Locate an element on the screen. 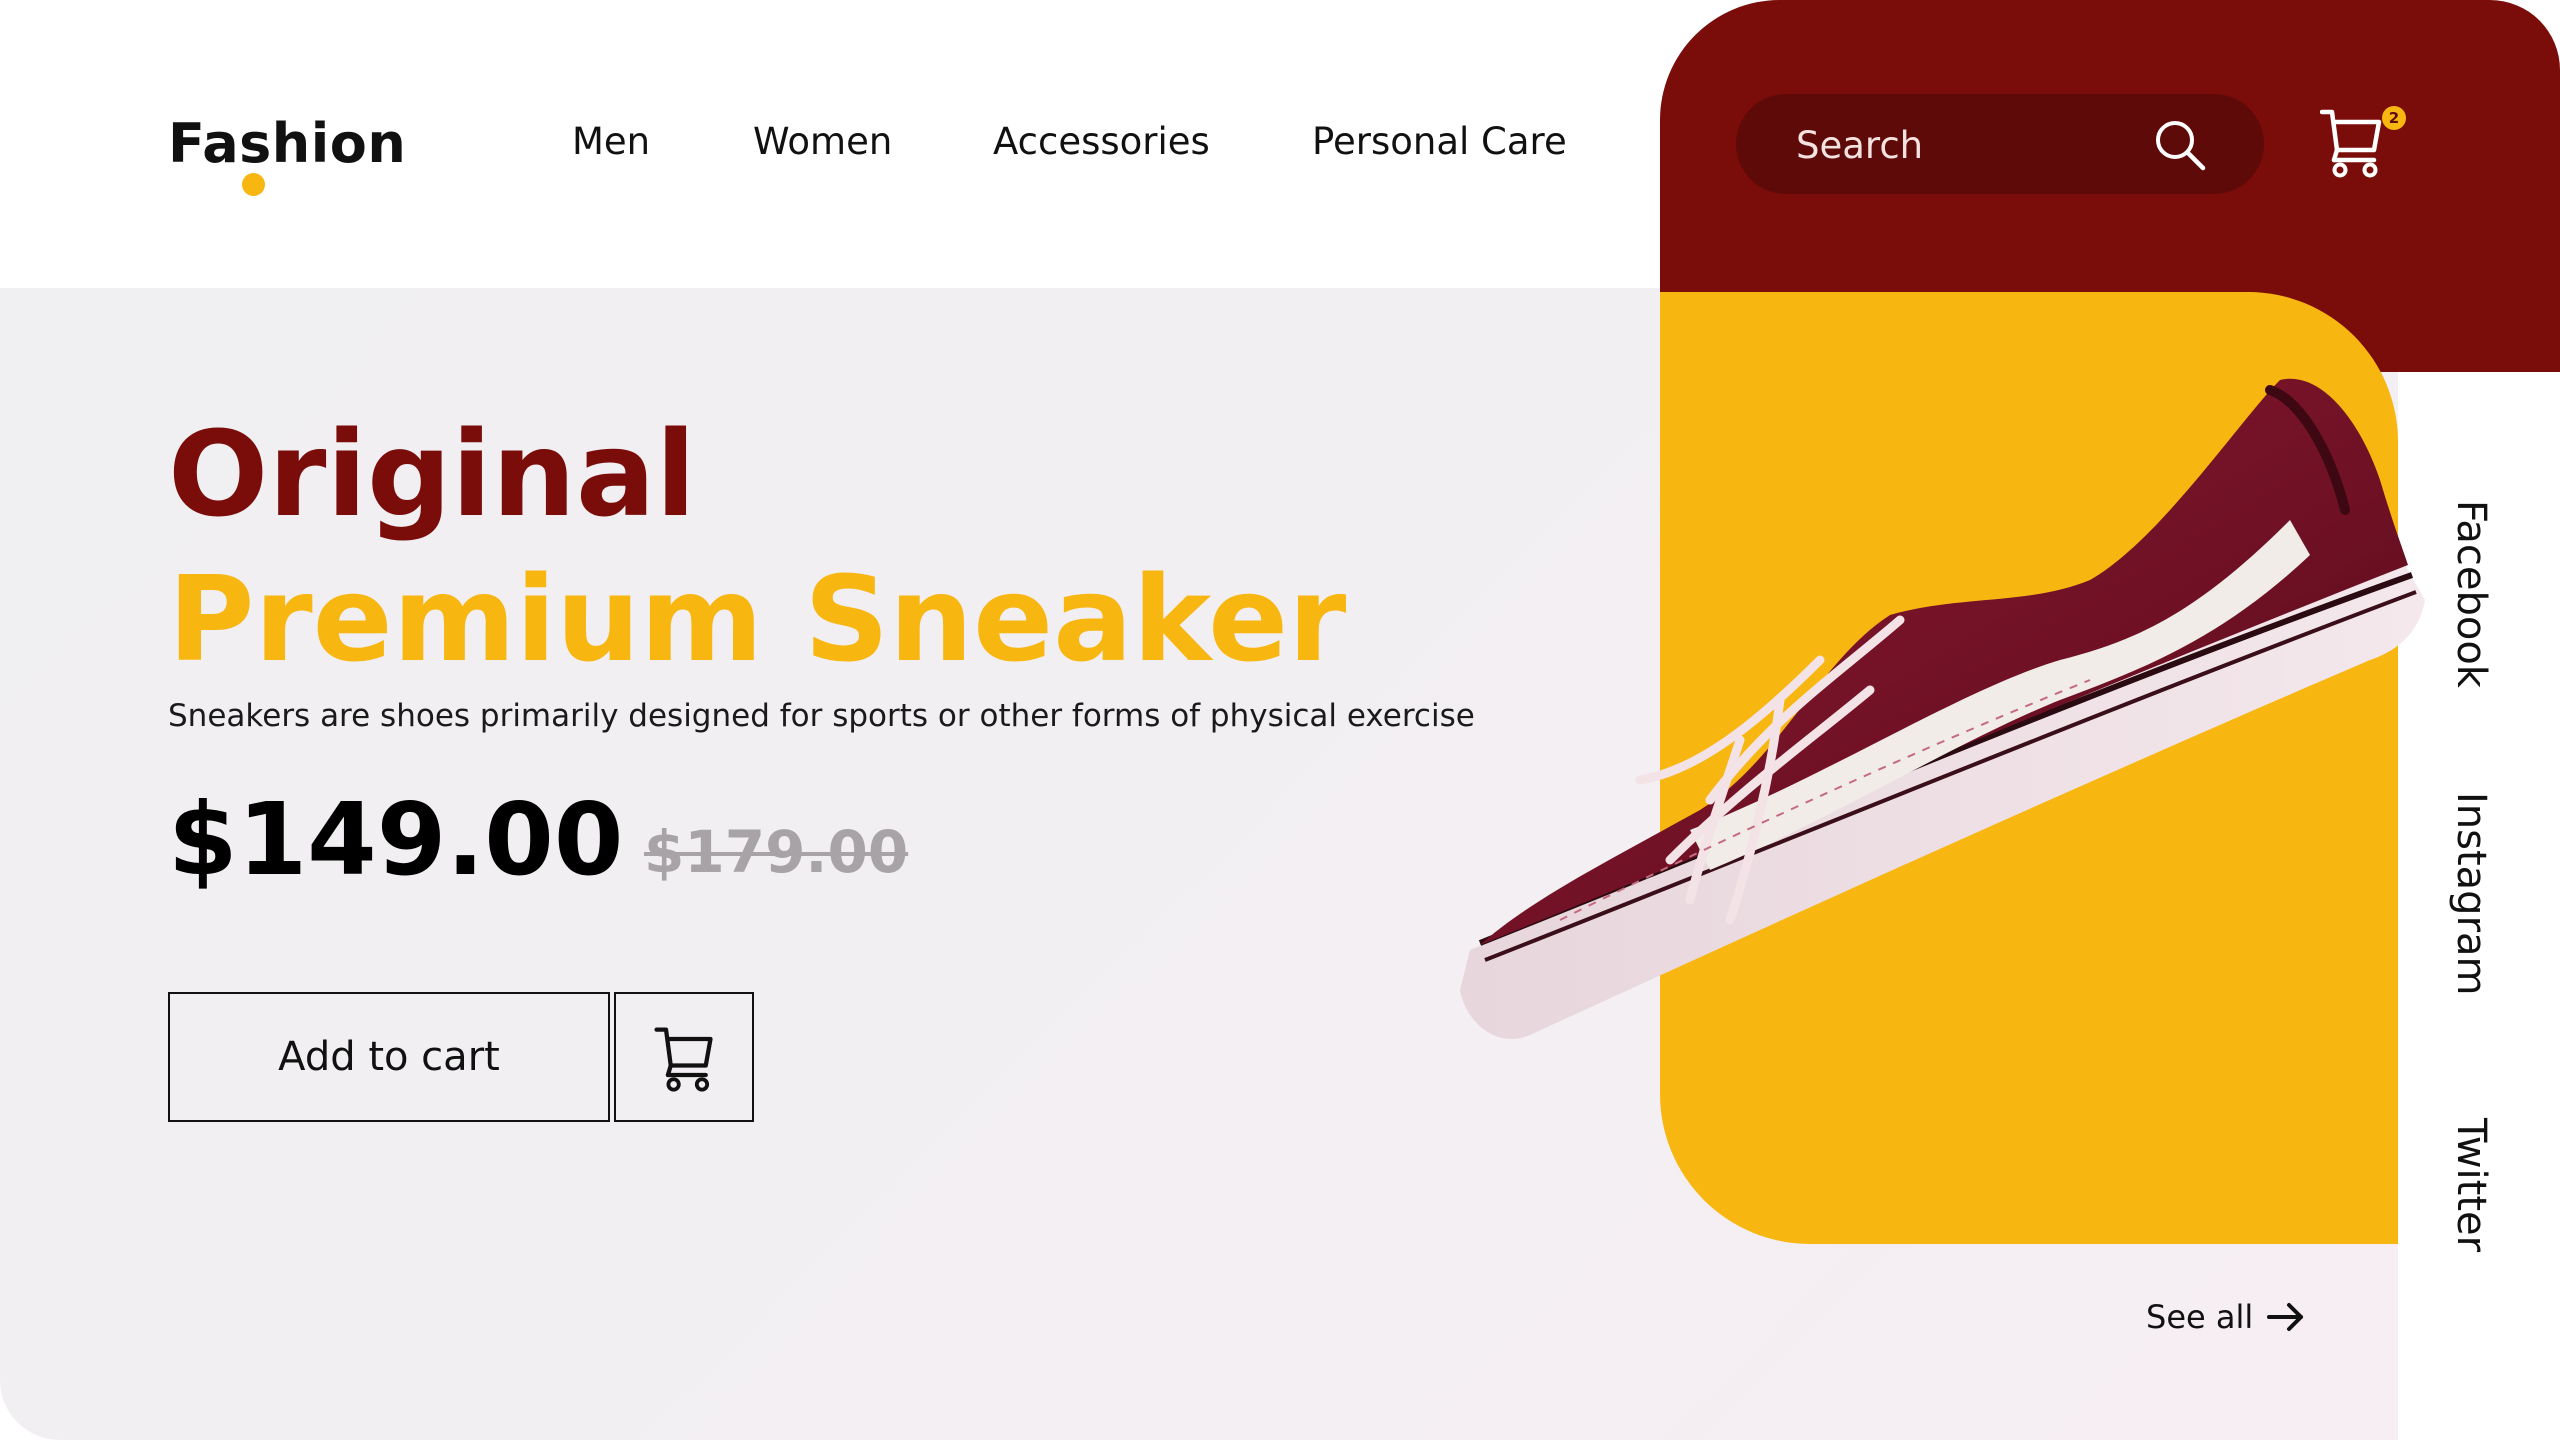 This screenshot has width=2560, height=1440. see-all-link: See all is located at coordinates (2225, 1317).